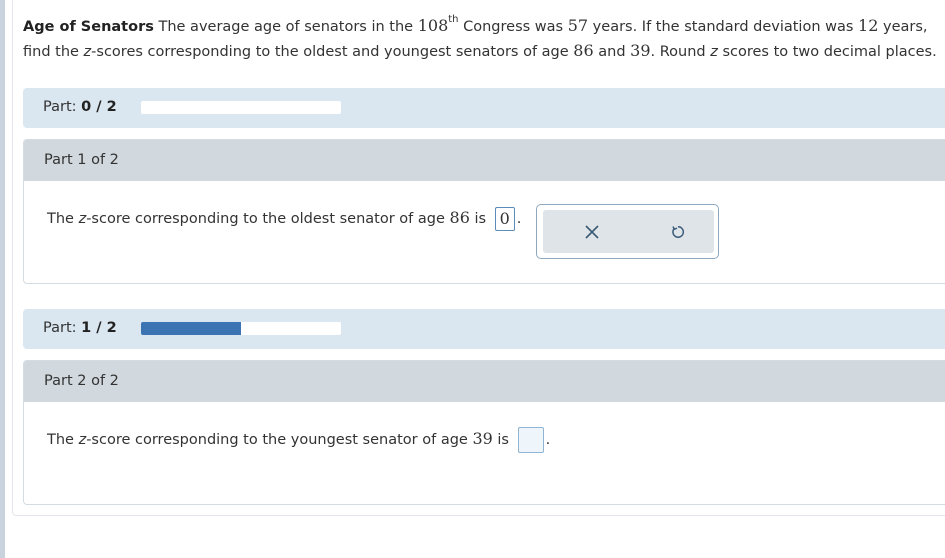 The image size is (945, 558). What do you see at coordinates (612, 52) in the screenshot?
I see `problem-text: and` at bounding box center [612, 52].